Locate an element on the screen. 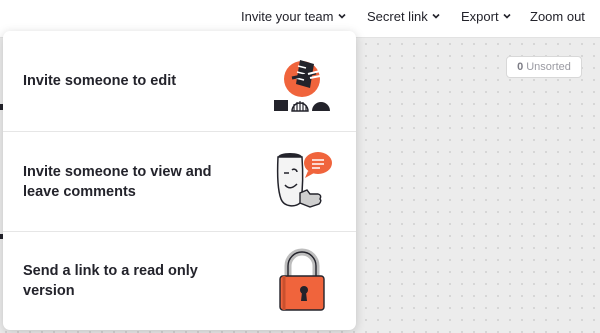 The image size is (600, 333). zoom-out-label: Zoom out is located at coordinates (557, 16).